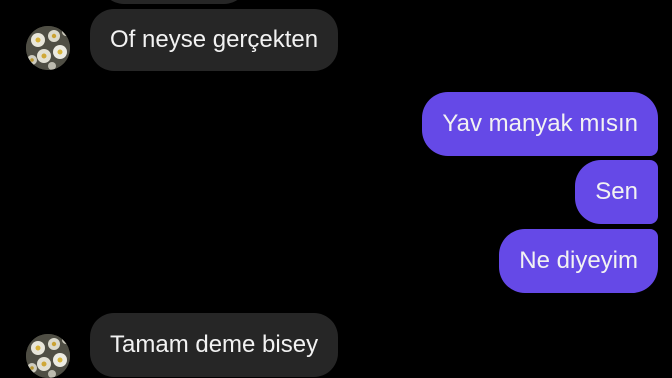 The width and height of the screenshot is (672, 378). I want to click on message-text: Of neyse gerçekten, so click(214, 39).